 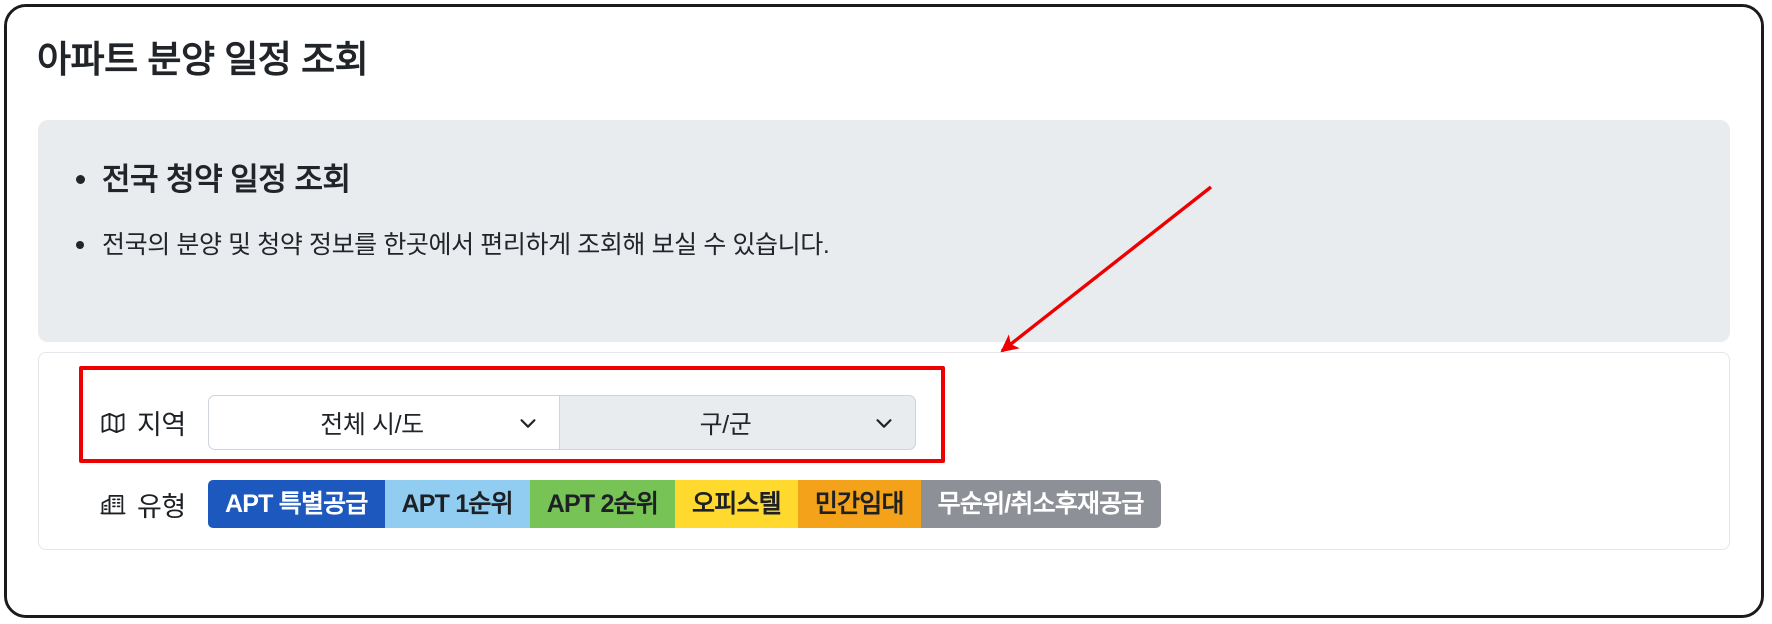 I want to click on type-option-button: 민간임대, so click(x=859, y=504).